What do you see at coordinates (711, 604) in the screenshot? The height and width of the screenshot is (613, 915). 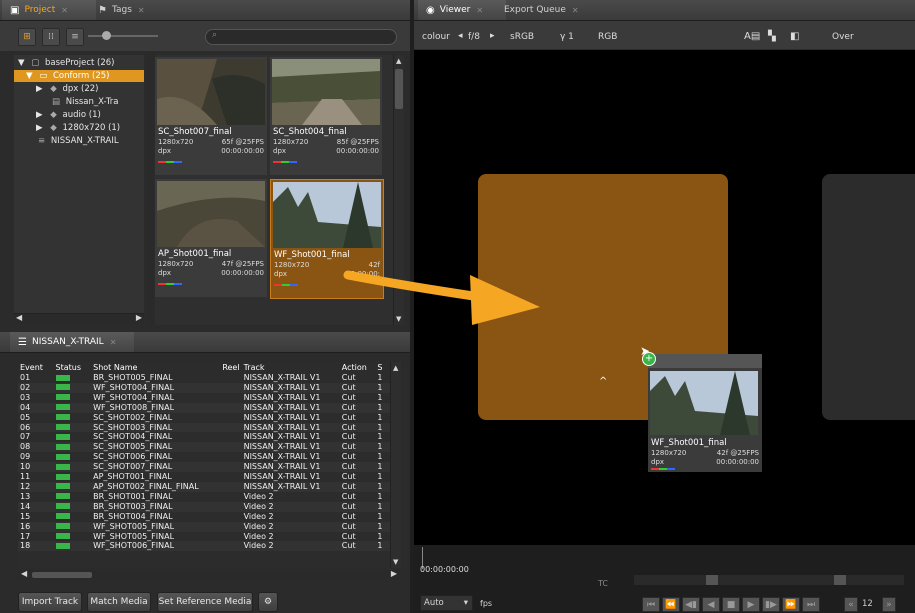 I see `play-back-button: ◀` at bounding box center [711, 604].